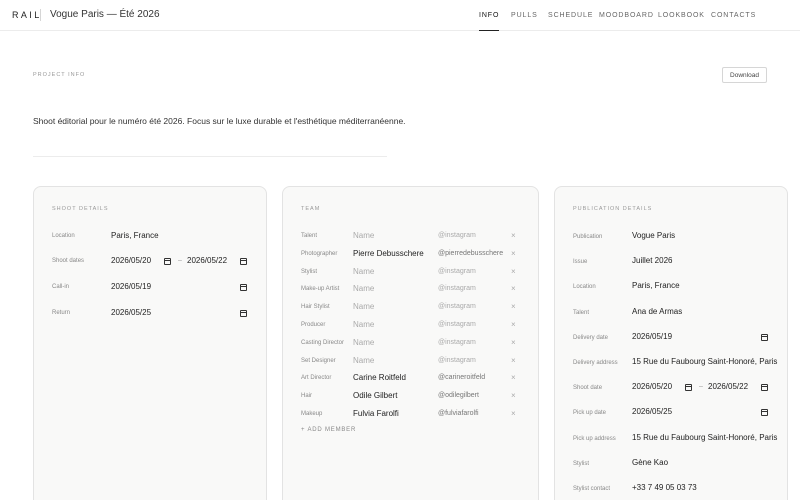  What do you see at coordinates (131, 312) in the screenshot?
I see `return-date-input: 2026/05/25` at bounding box center [131, 312].